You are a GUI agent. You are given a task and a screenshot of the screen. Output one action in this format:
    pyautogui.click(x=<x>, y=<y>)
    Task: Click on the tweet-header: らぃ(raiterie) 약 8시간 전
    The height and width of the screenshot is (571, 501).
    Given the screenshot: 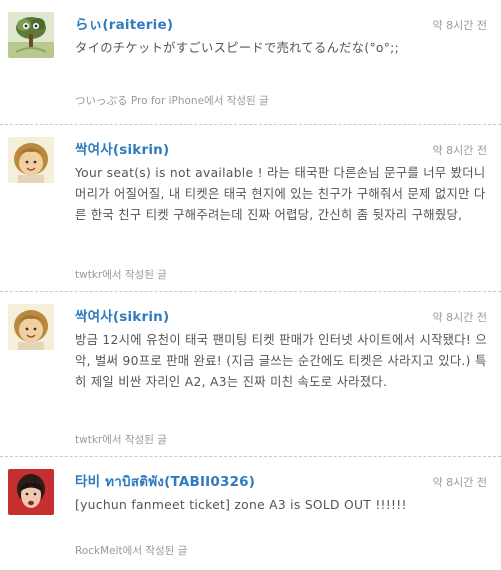 What is the action you would take?
    pyautogui.click(x=281, y=23)
    